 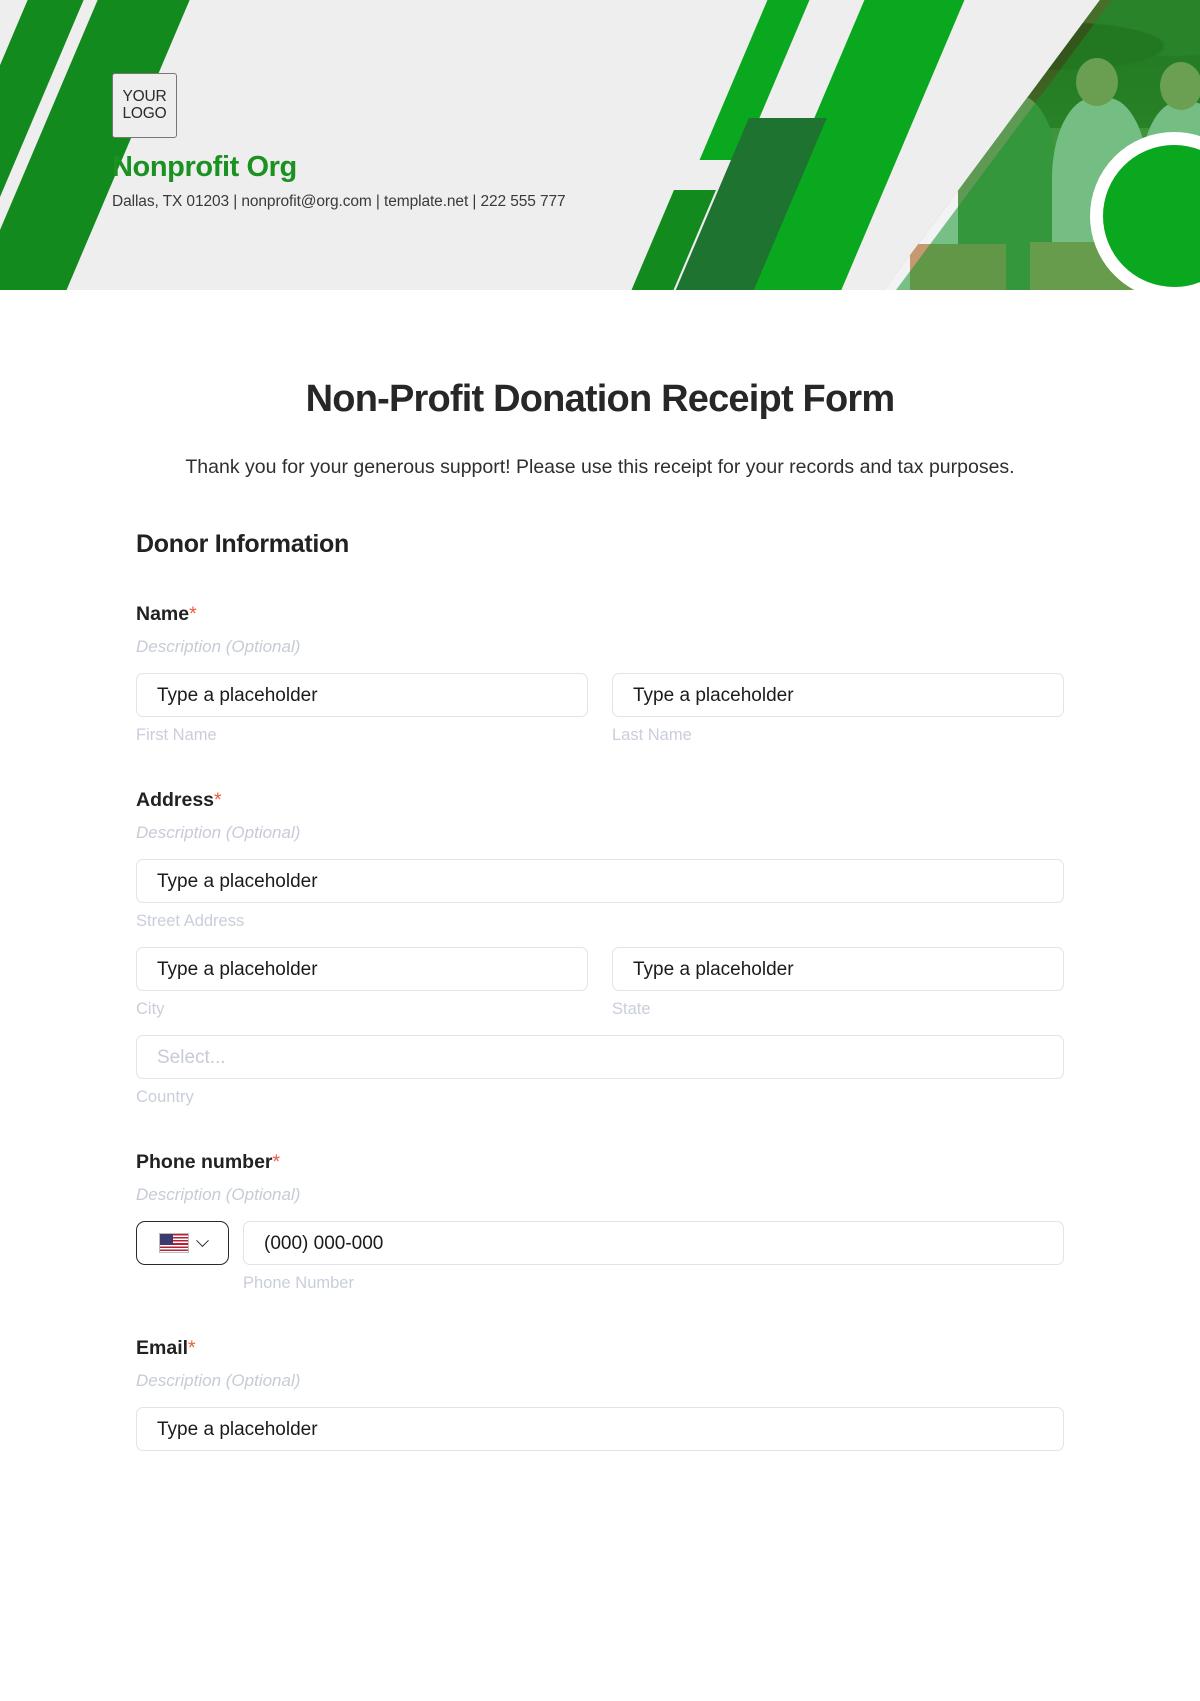 What do you see at coordinates (175, 800) in the screenshot?
I see `field-address-label-text: Address` at bounding box center [175, 800].